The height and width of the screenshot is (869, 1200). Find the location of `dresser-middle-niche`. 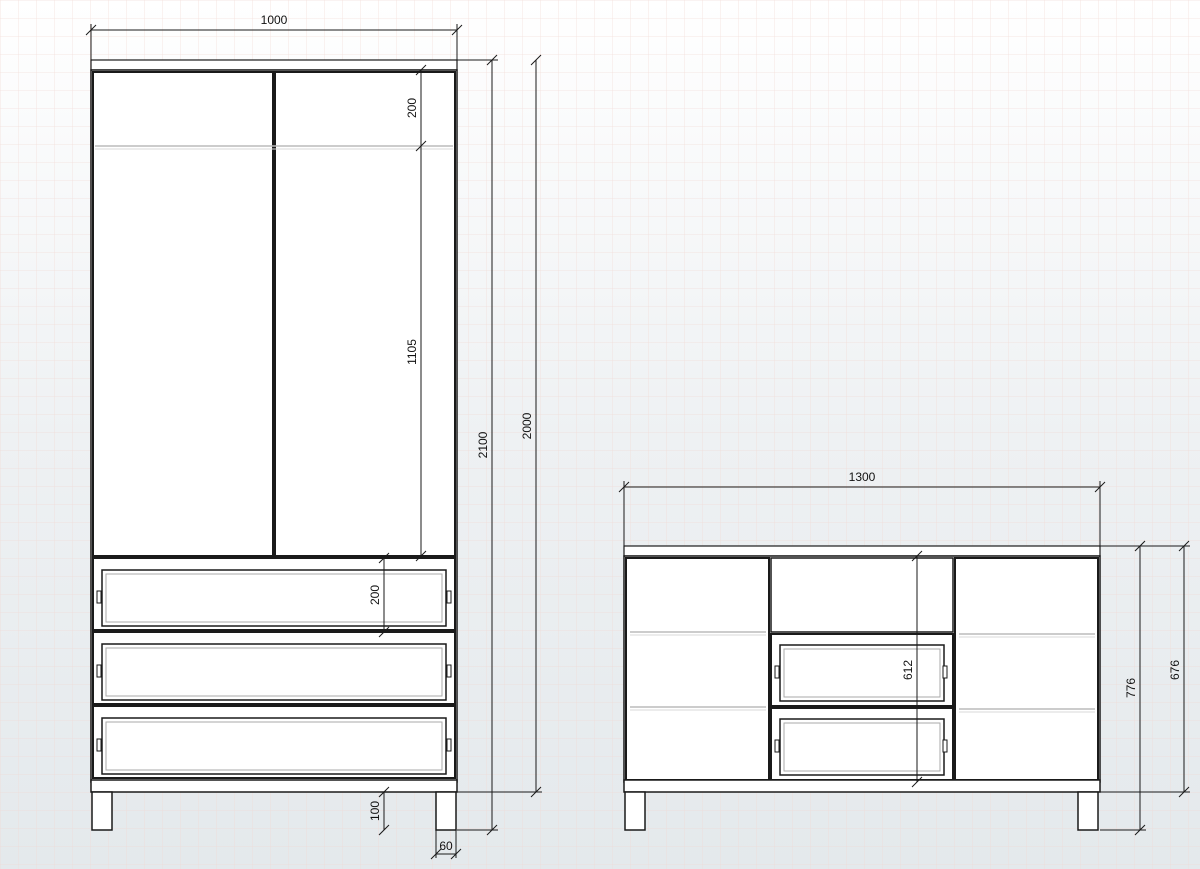

dresser-middle-niche is located at coordinates (862, 595).